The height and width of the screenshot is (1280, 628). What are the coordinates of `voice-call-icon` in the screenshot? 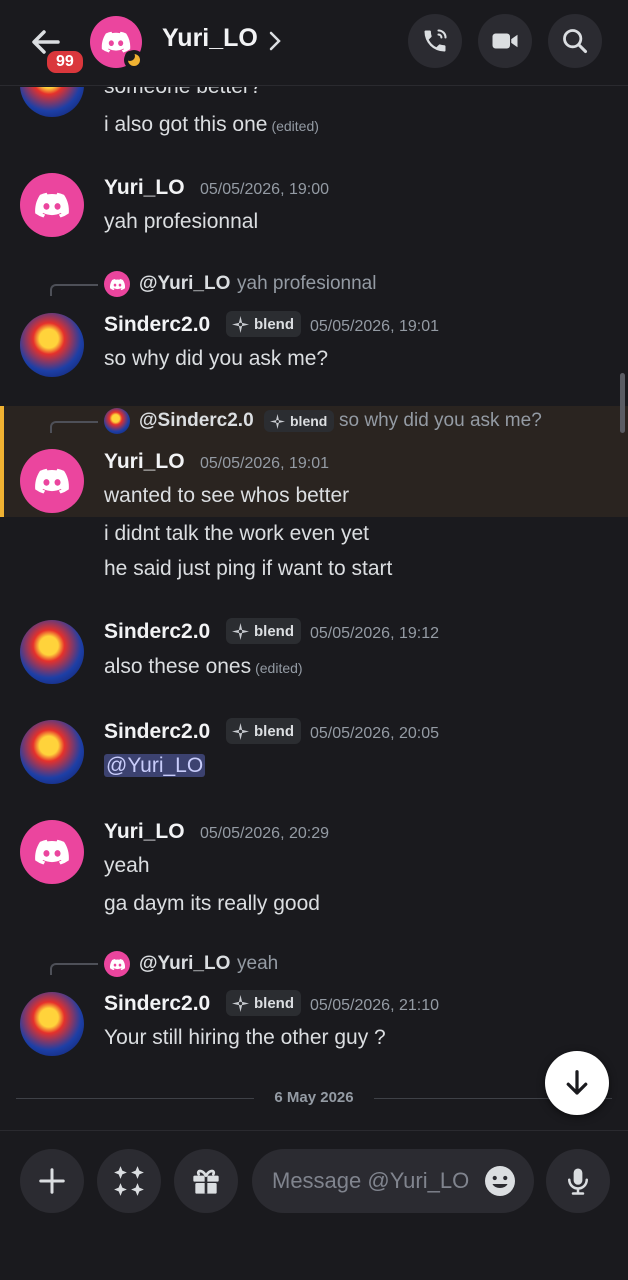 It's located at (435, 40).